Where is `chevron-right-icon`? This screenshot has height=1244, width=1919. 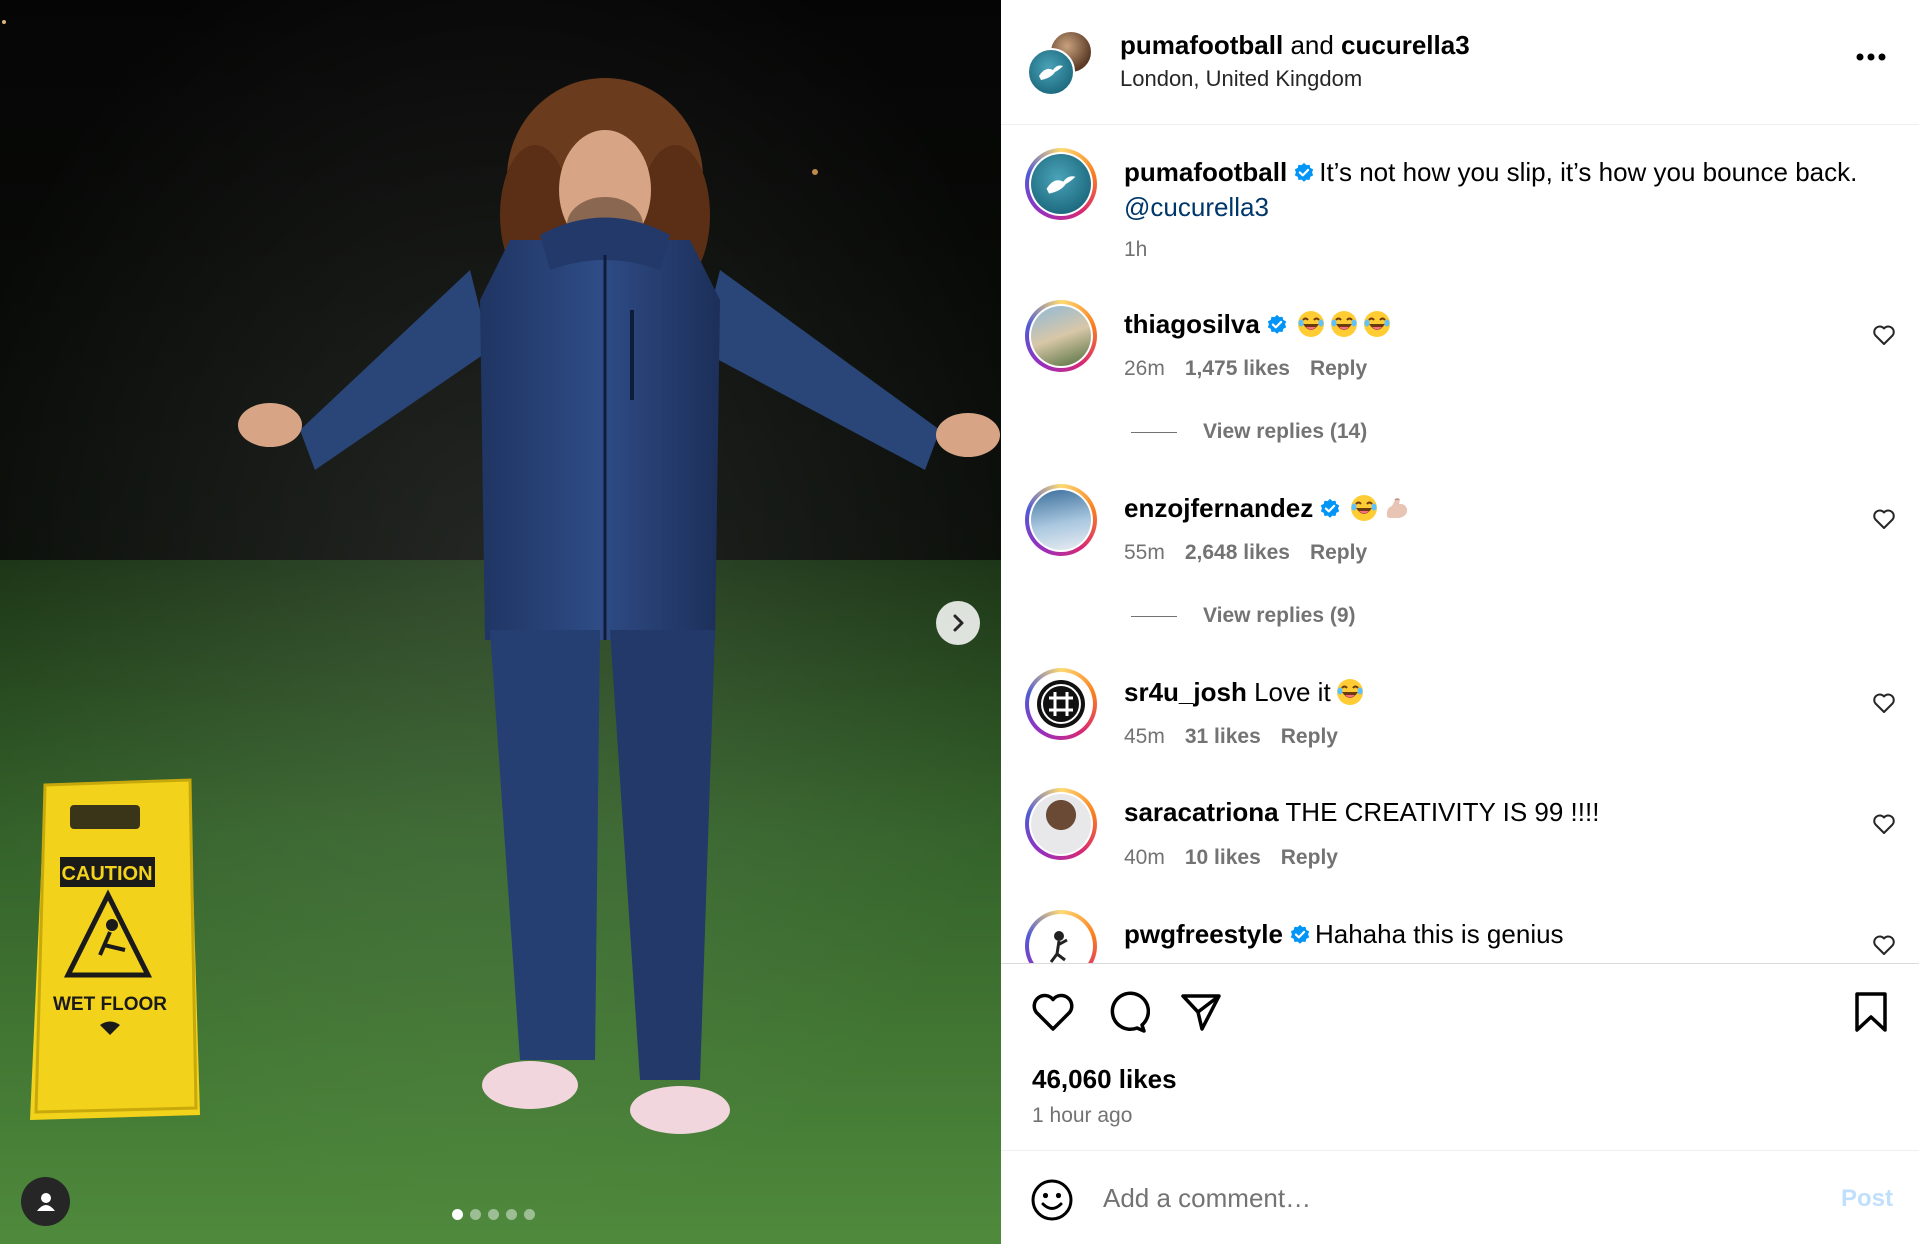
chevron-right-icon is located at coordinates (958, 623).